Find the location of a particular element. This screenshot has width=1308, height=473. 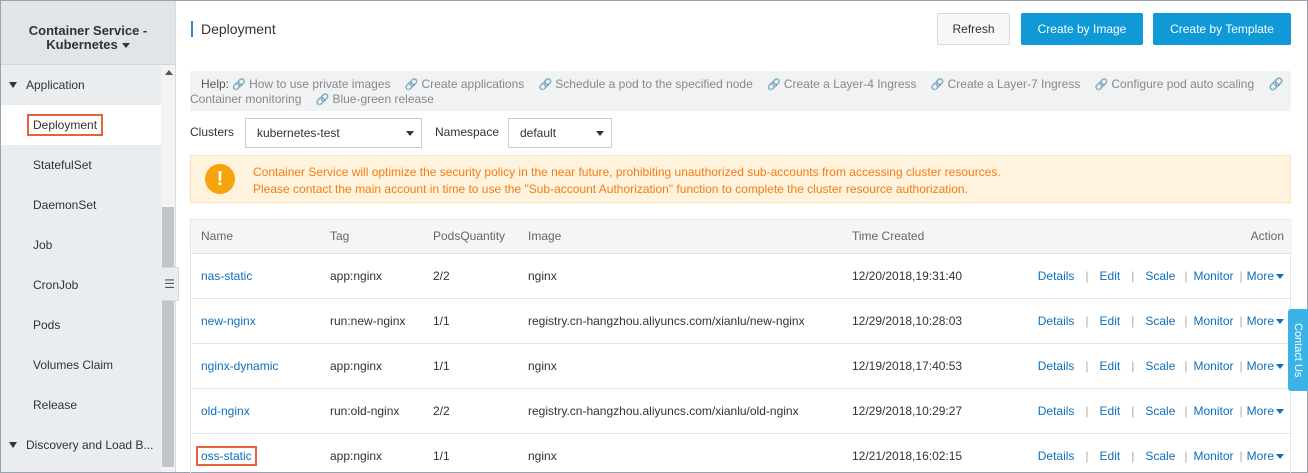

help-link-private-images: 🔗 How to use private images is located at coordinates (311, 84).